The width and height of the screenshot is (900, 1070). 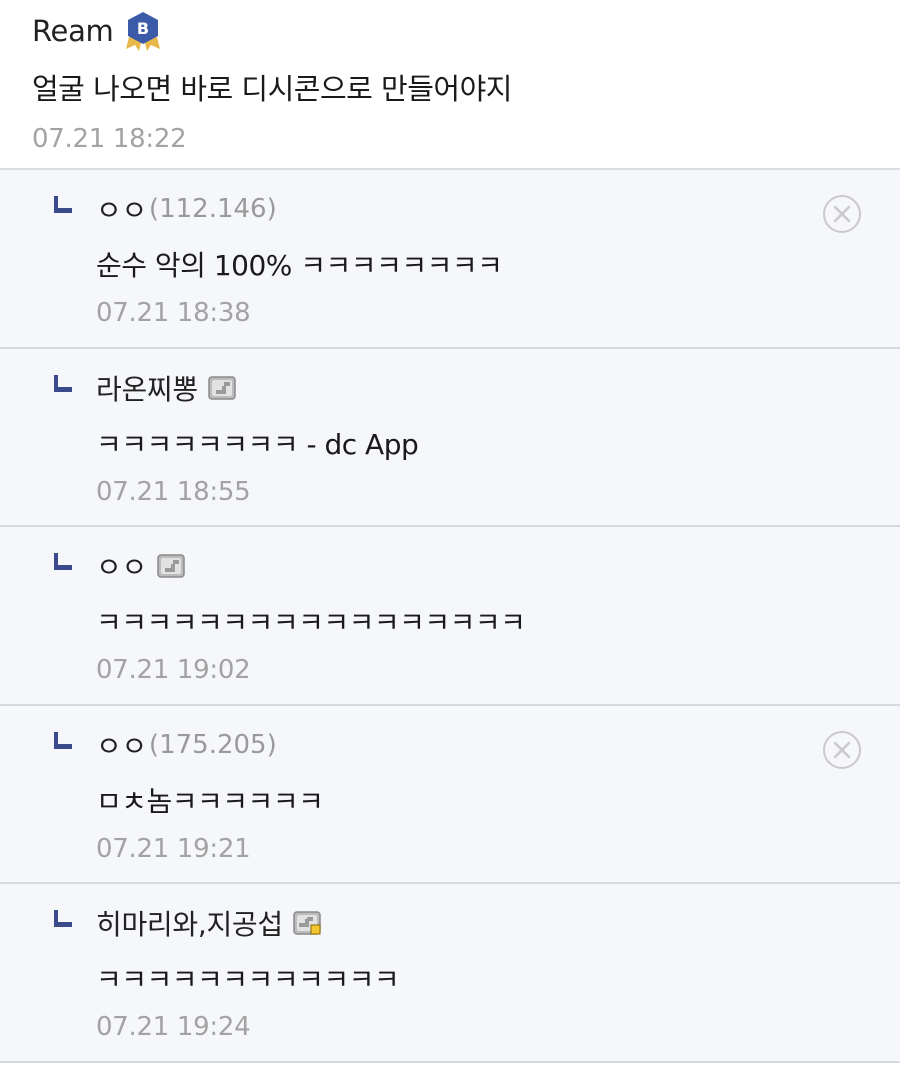 I want to click on reply-header: 히마리와,지공섭, so click(x=498, y=923).